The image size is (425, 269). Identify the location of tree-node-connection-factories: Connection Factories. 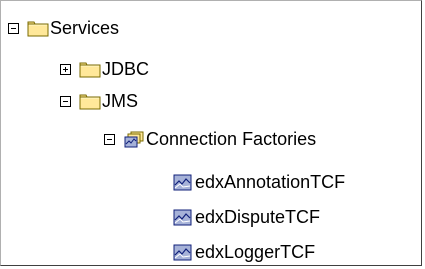
(210, 139).